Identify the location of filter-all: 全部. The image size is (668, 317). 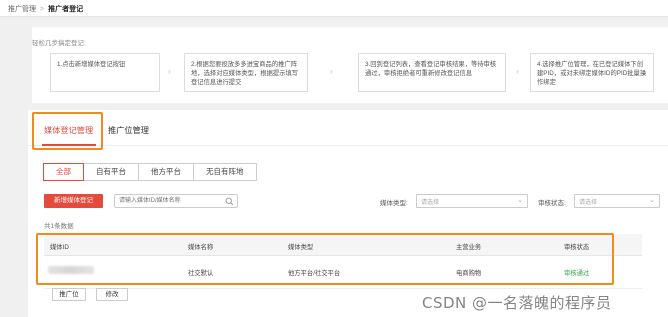
(63, 172).